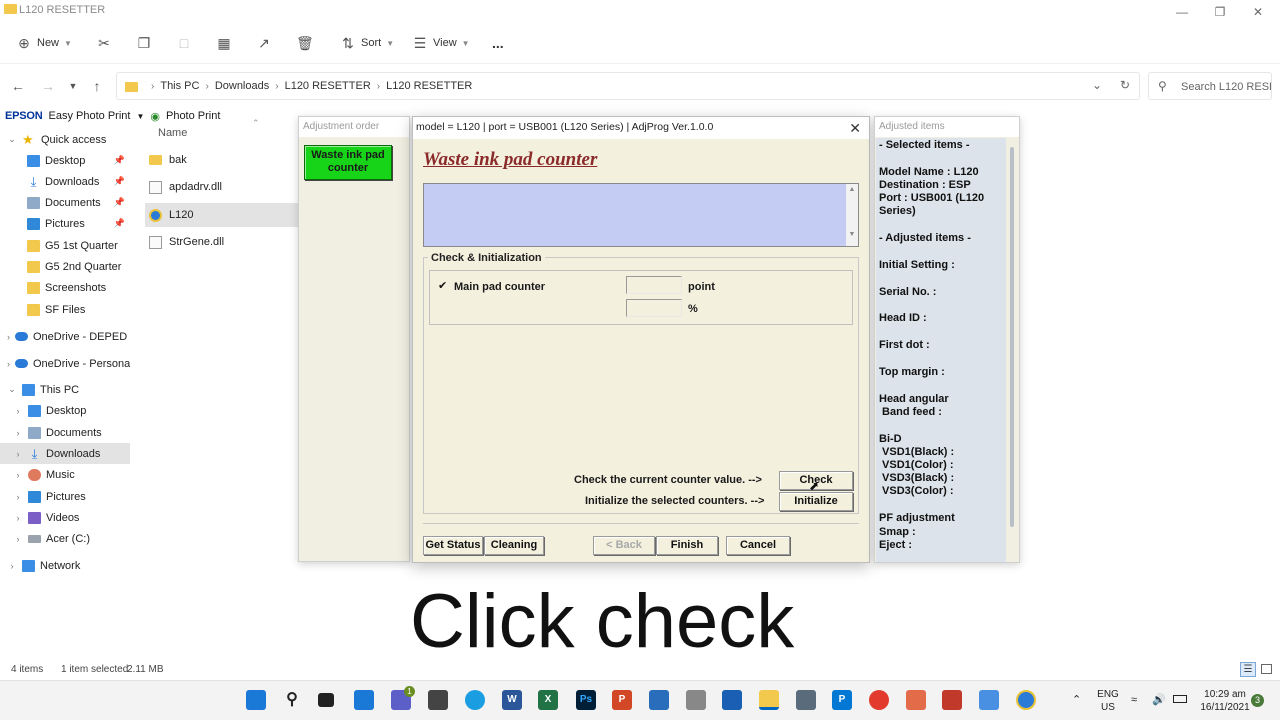 Image resolution: width=1280 pixels, height=720 pixels. Describe the element at coordinates (1257, 700) in the screenshot. I see `notification-badge: 3` at that location.